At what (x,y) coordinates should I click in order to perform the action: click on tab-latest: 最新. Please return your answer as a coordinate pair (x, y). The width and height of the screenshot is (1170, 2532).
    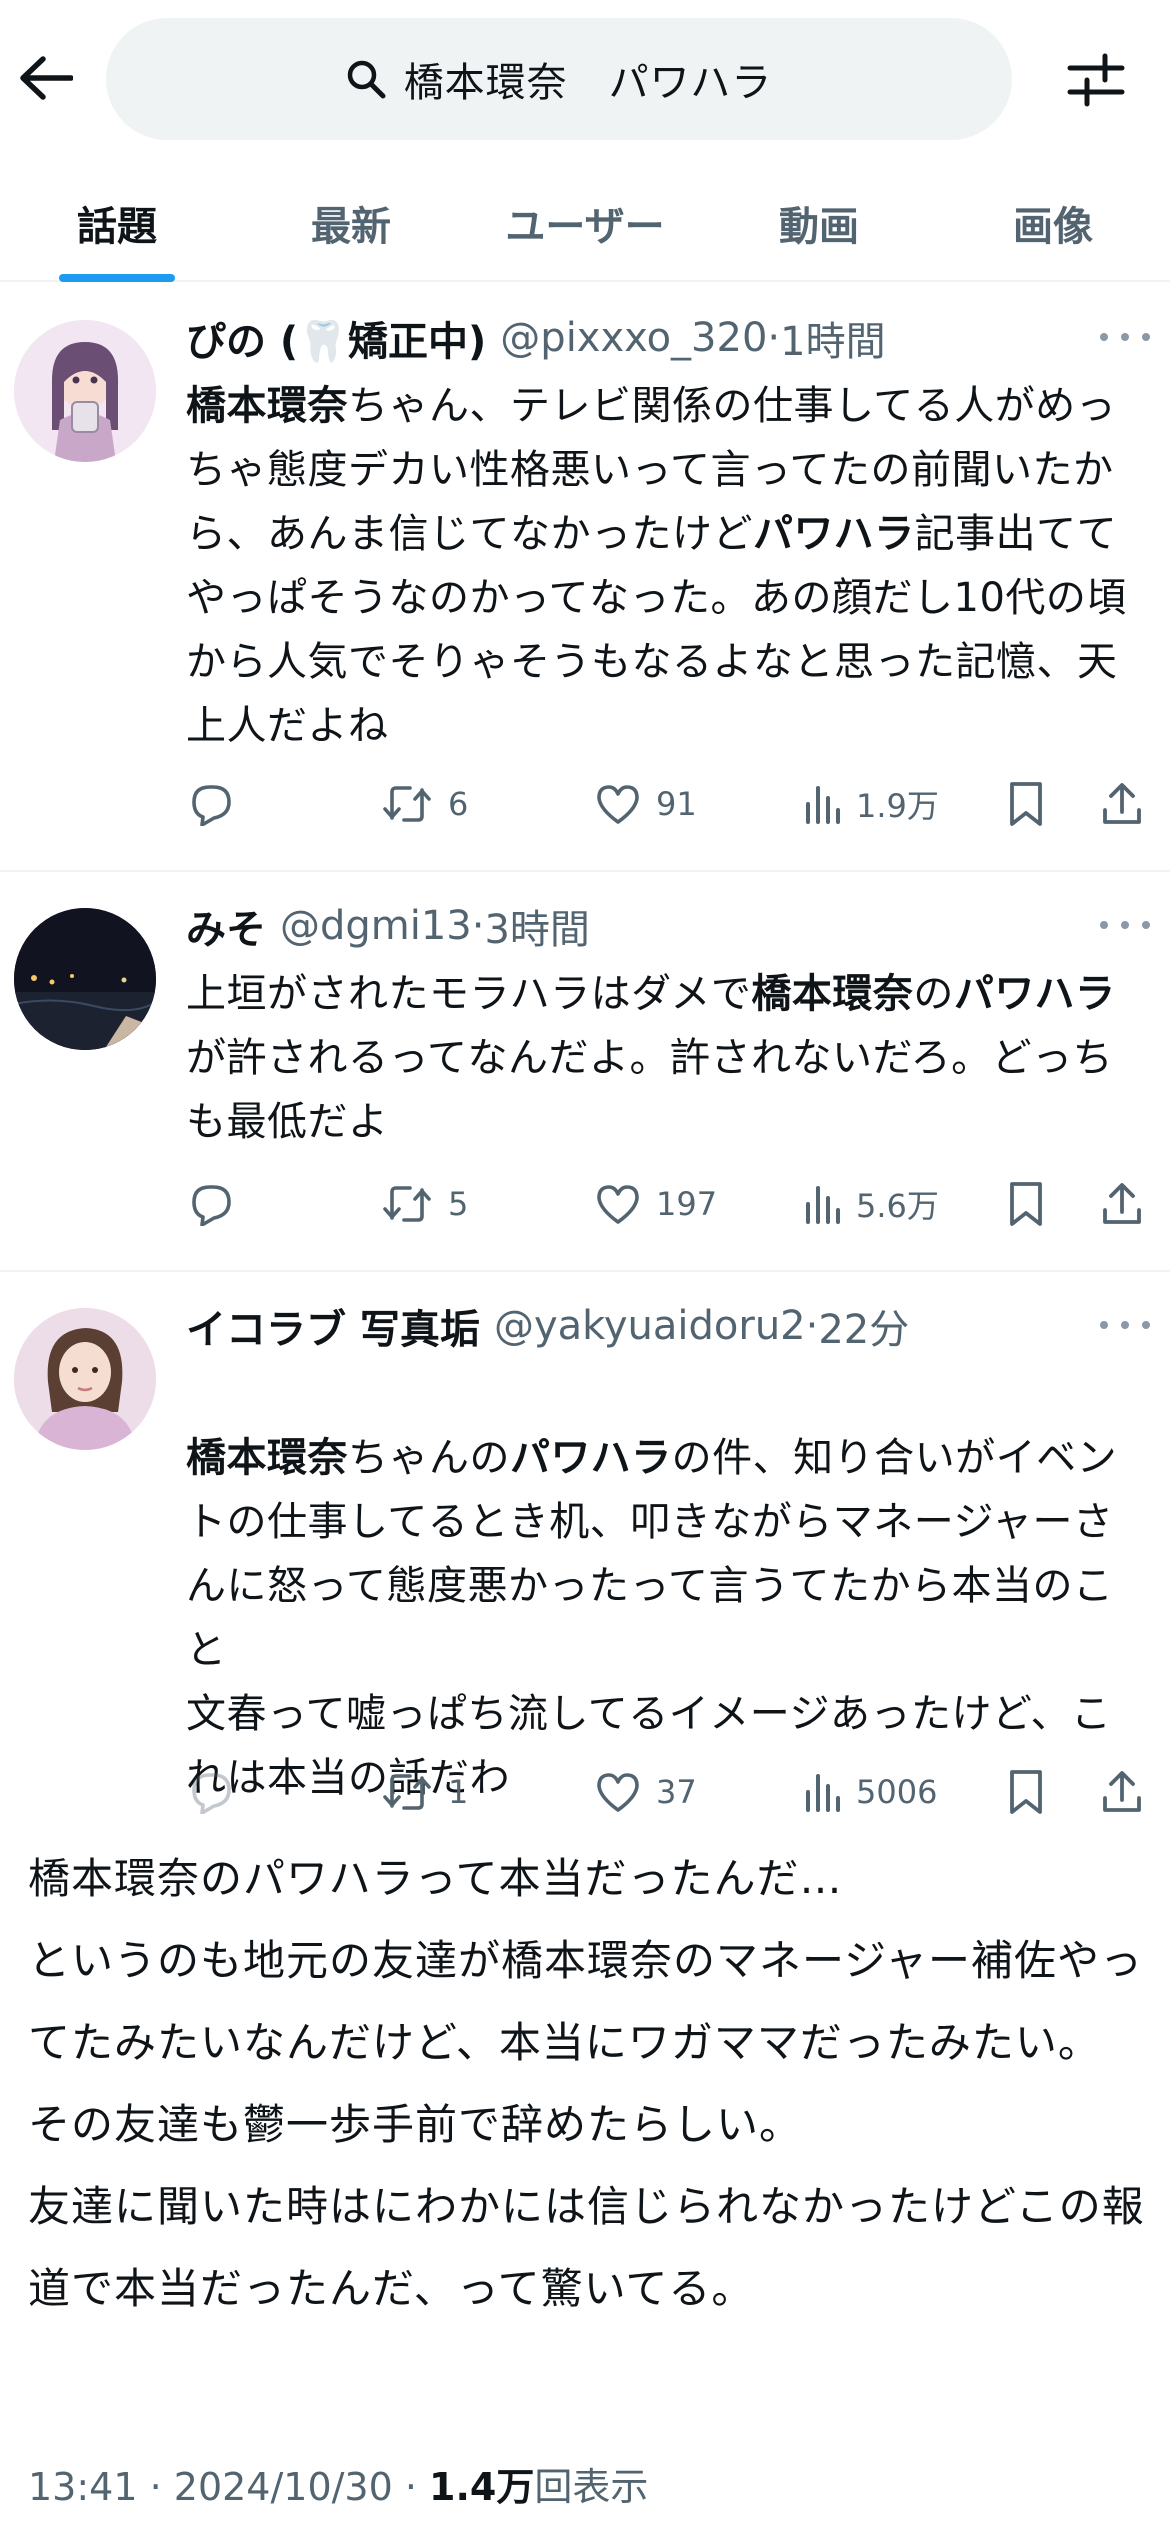
    Looking at the image, I should click on (351, 223).